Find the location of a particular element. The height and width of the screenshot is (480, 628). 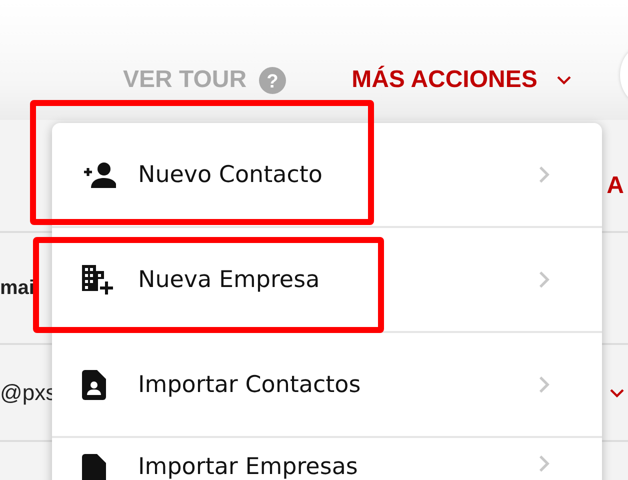

file-icon is located at coordinates (94, 467).